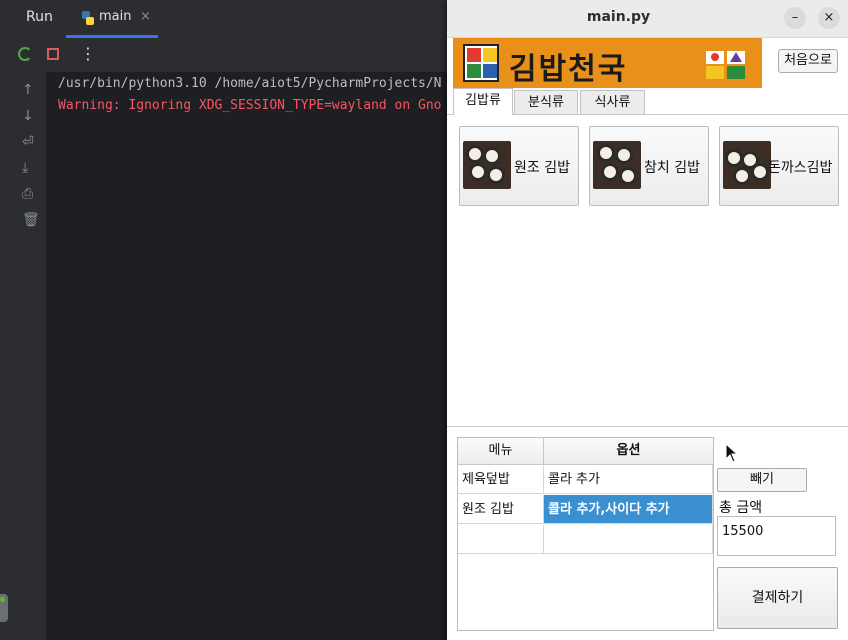 The height and width of the screenshot is (640, 848). I want to click on remove-item-button: 빼기, so click(762, 480).